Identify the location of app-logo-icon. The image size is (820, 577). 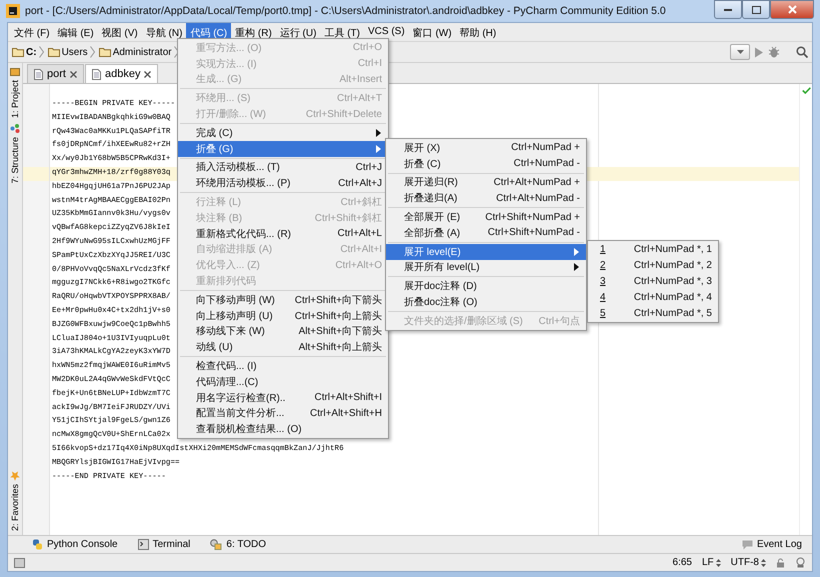
(13, 11).